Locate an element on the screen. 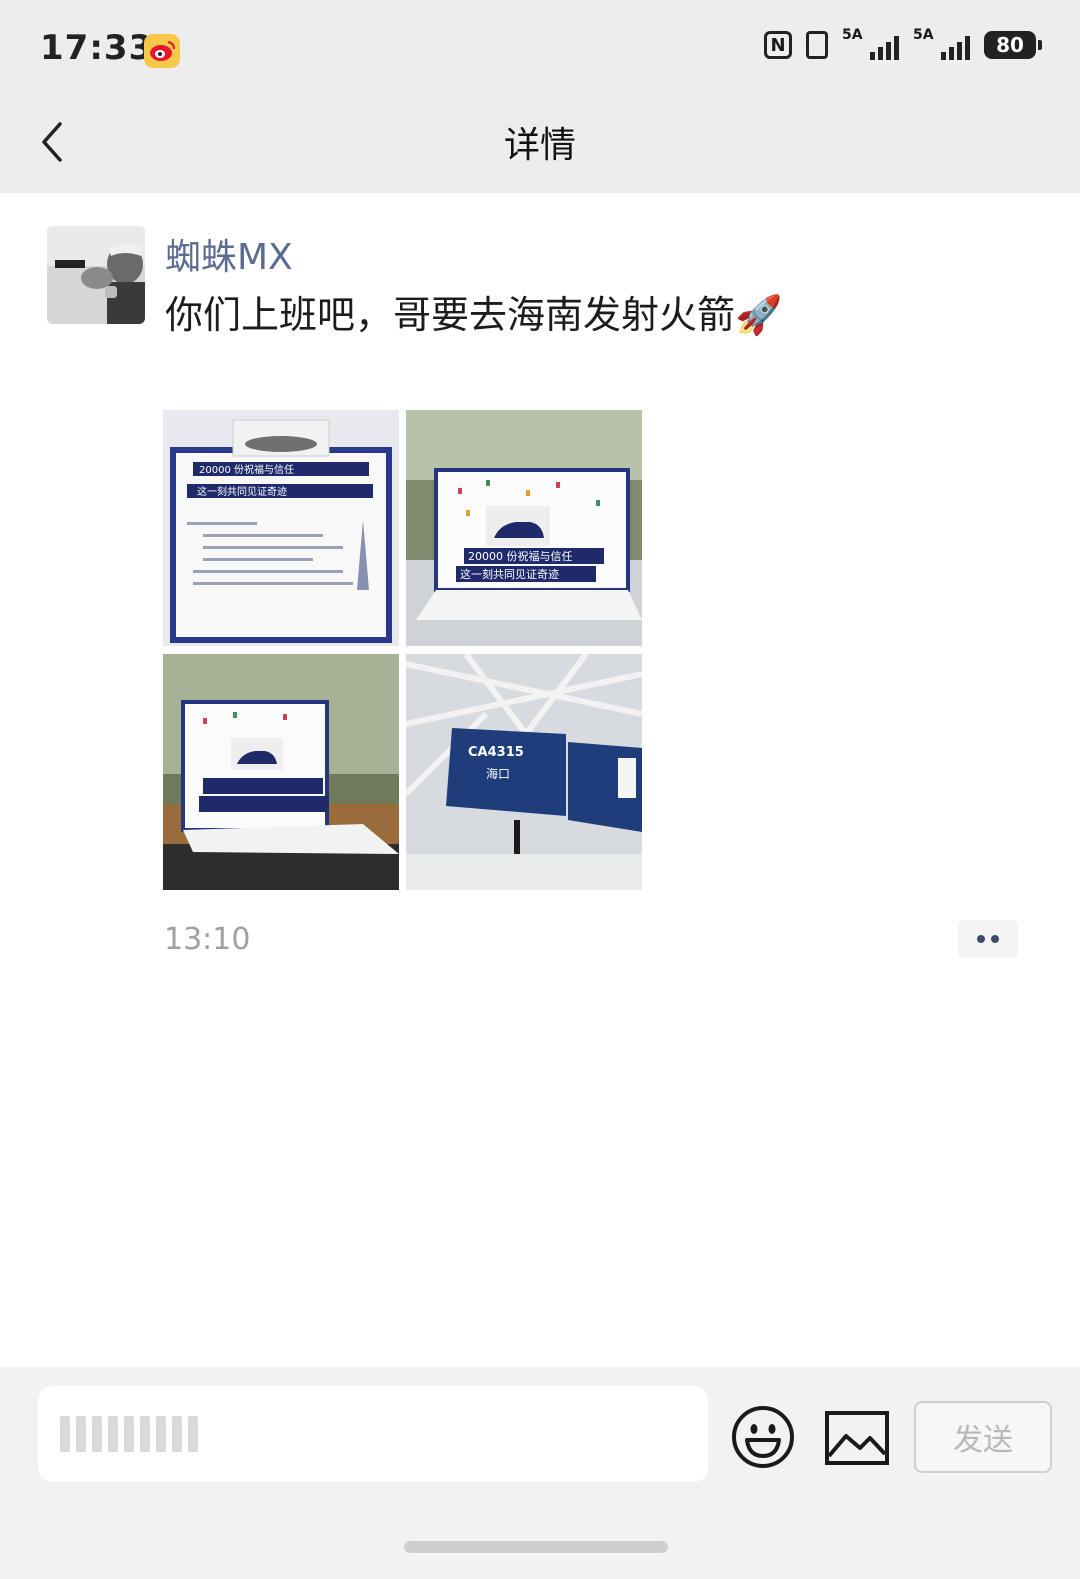 The height and width of the screenshot is (1579, 1080). pop-up-card-letter-image: 20000 份祝福与信任 这一刻共同见证奇迹 is located at coordinates (281, 528).